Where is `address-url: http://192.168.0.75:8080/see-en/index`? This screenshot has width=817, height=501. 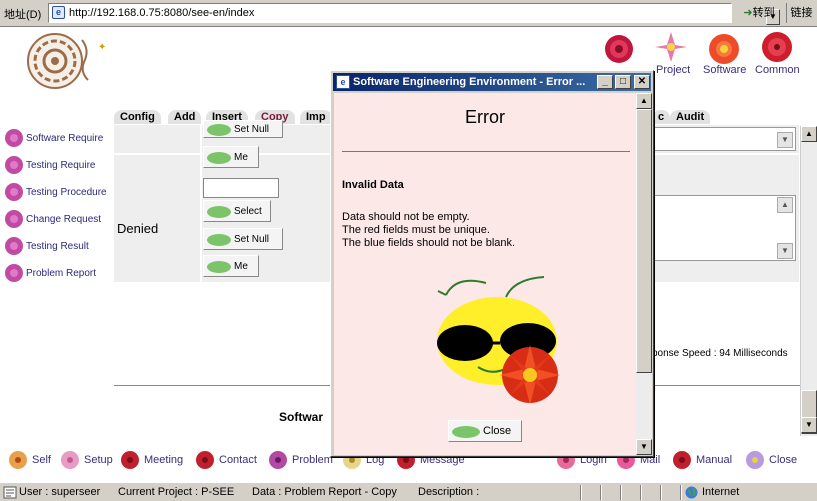
address-url: http://192.168.0.75:8080/see-en/index is located at coordinates (162, 13).